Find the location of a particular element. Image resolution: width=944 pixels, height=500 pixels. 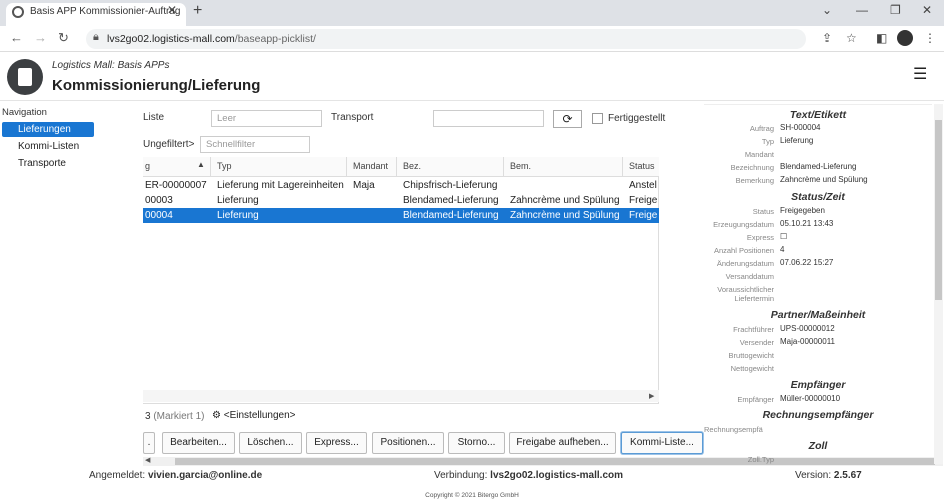

minimize-icon: — is located at coordinates (862, 10).